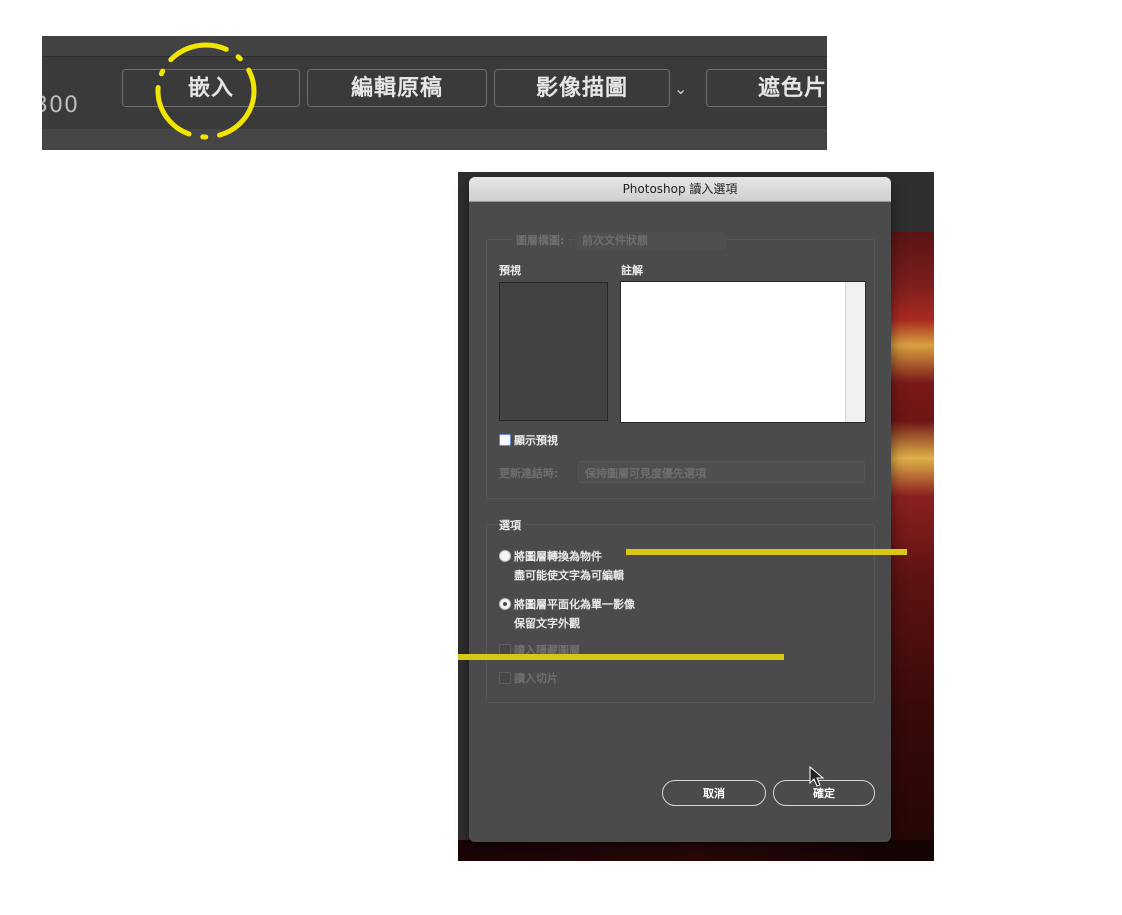 The height and width of the screenshot is (915, 1122). I want to click on dialog-title: Photoshop 讀入選項, so click(680, 189).